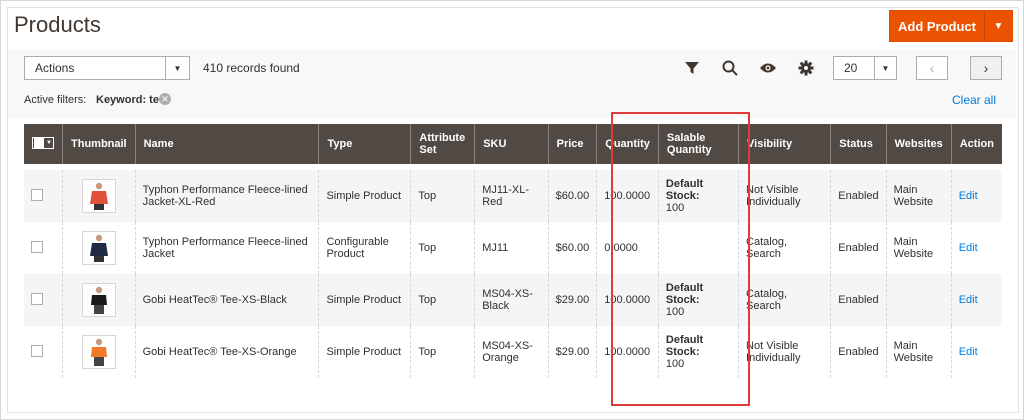  I want to click on remove-filter-icon: ✕, so click(165, 99).